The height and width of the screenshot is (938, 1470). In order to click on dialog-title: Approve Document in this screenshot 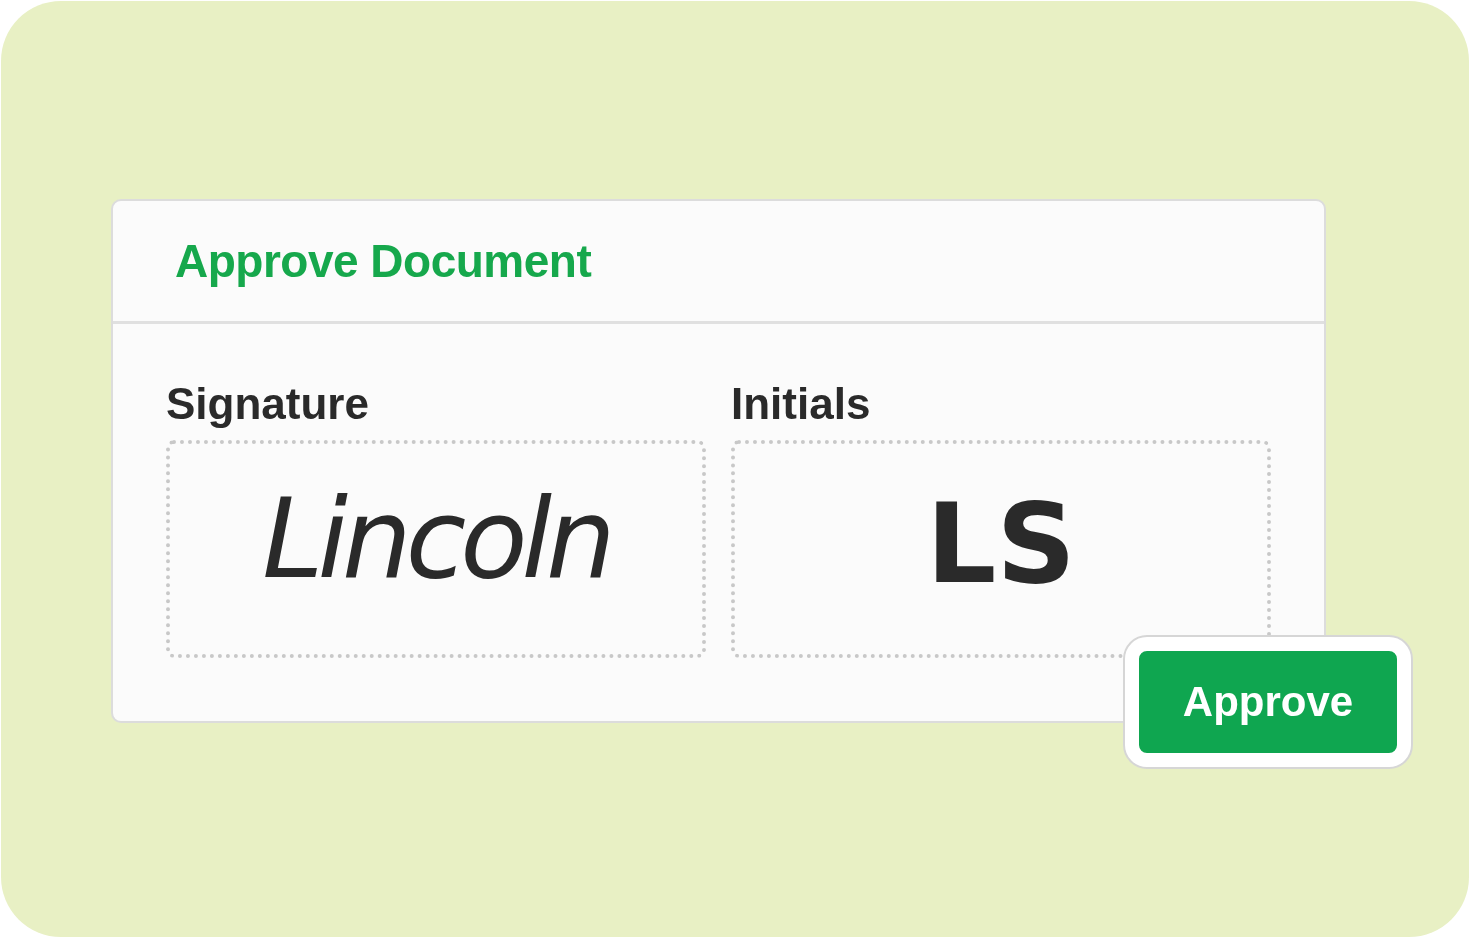, I will do `click(383, 261)`.